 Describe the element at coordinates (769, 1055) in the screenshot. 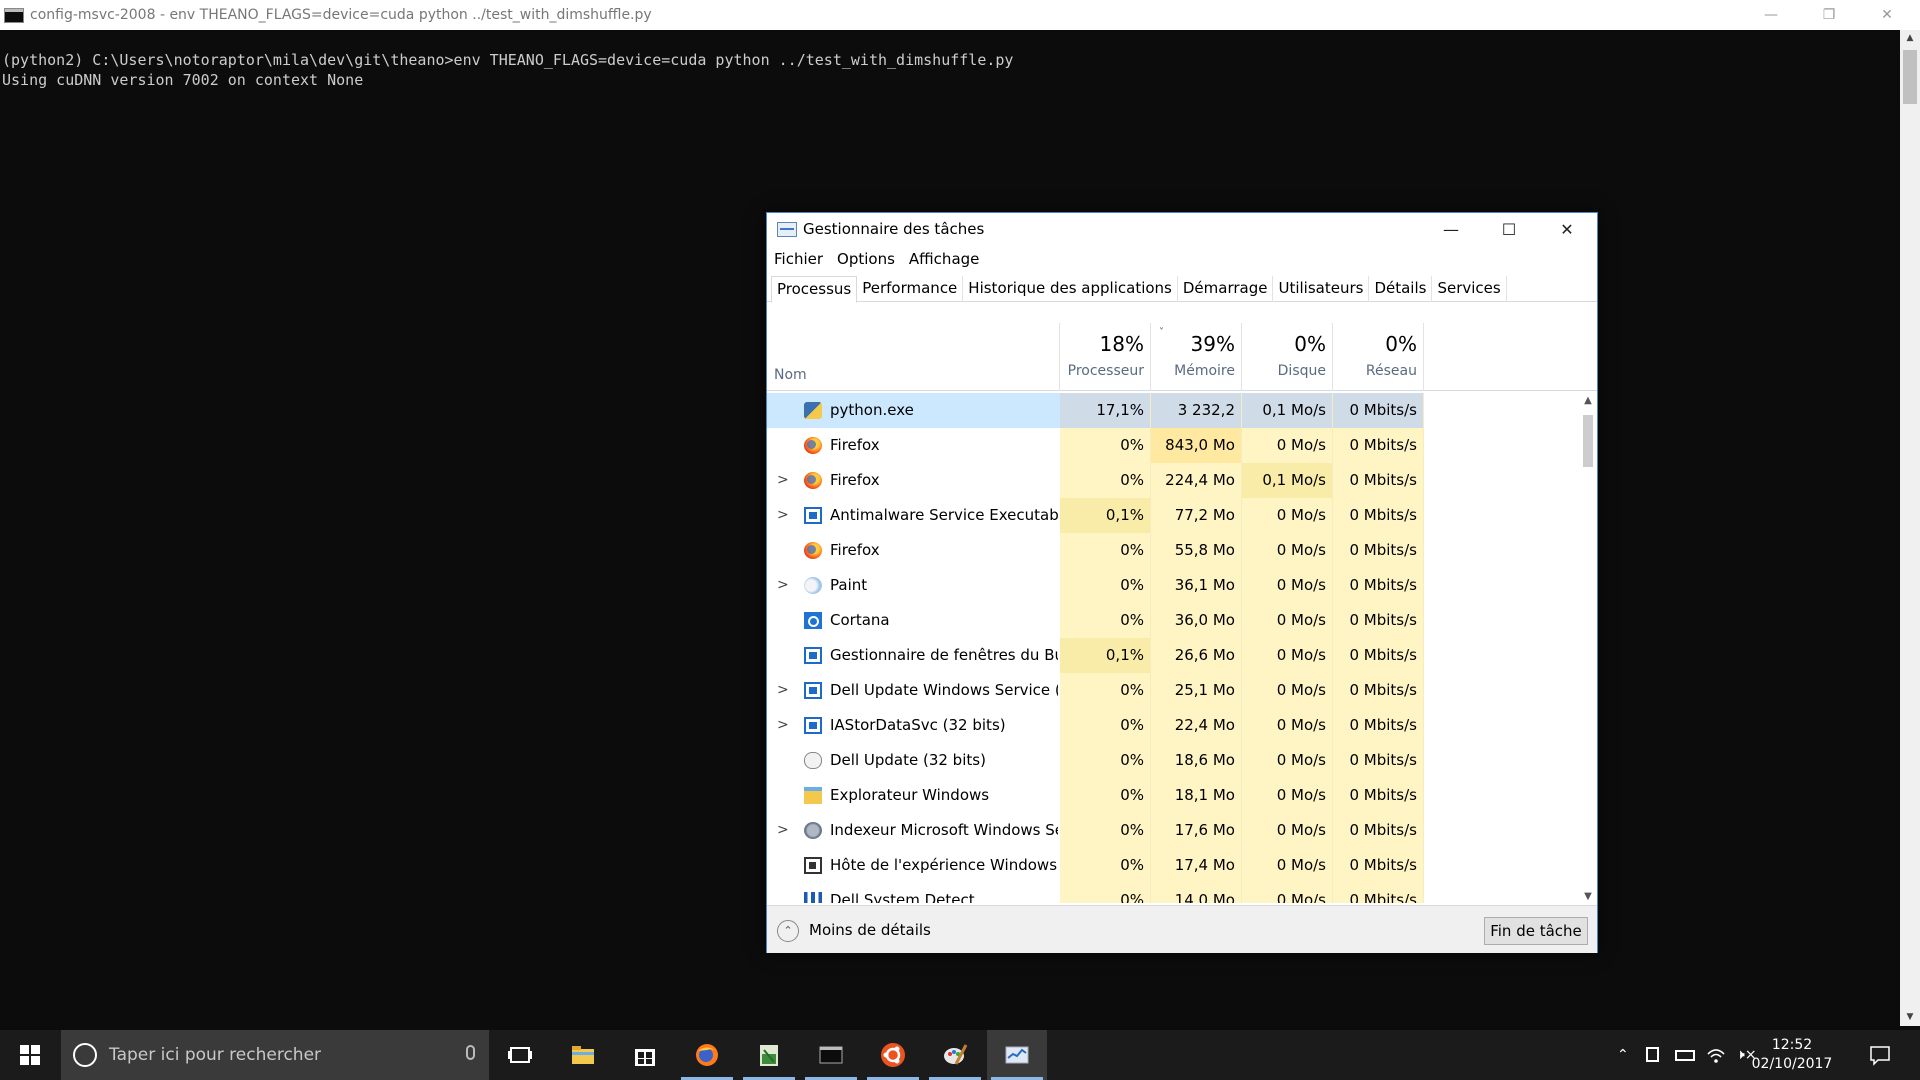

I see `taskbar-app-green` at that location.